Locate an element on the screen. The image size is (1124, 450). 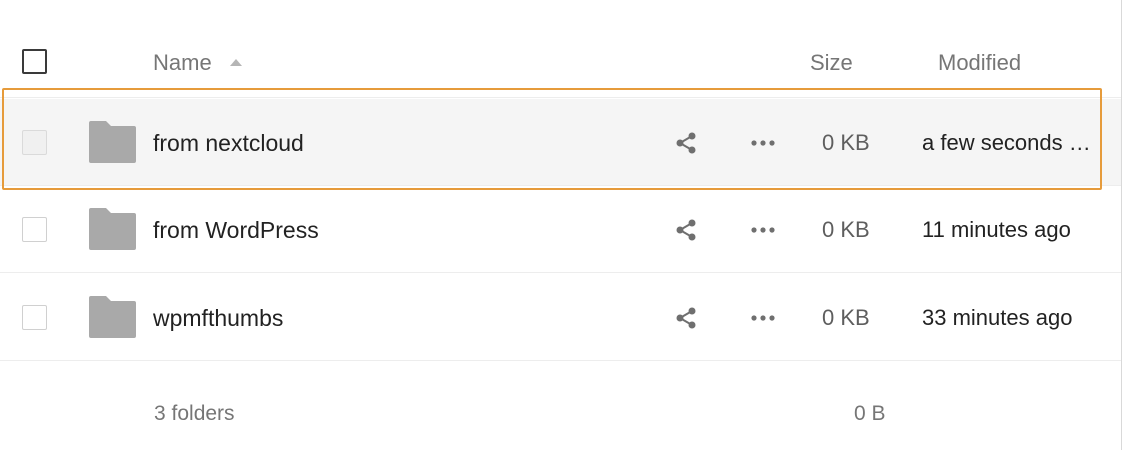
file-modified: 33 minutes ago is located at coordinates (997, 317).